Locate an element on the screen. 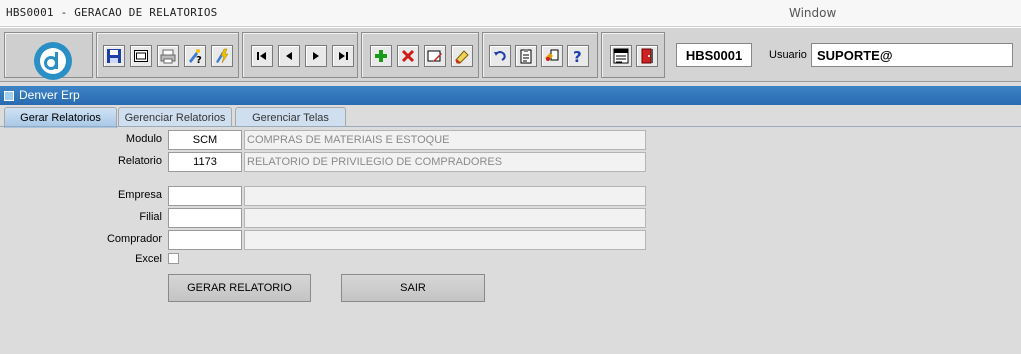  last-record-icon is located at coordinates (343, 56).